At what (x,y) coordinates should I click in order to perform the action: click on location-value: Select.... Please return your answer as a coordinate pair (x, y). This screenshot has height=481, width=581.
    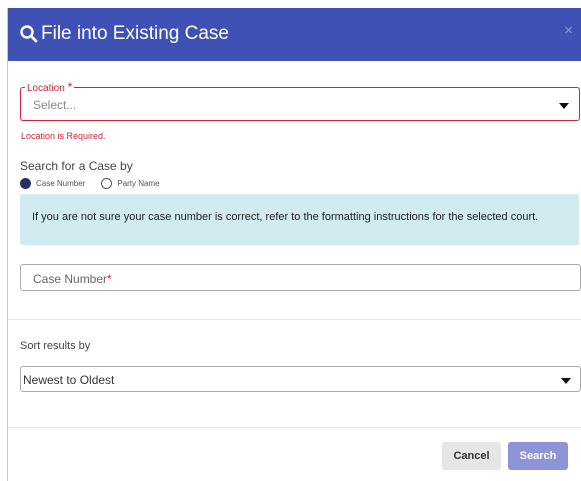
    Looking at the image, I should click on (55, 105).